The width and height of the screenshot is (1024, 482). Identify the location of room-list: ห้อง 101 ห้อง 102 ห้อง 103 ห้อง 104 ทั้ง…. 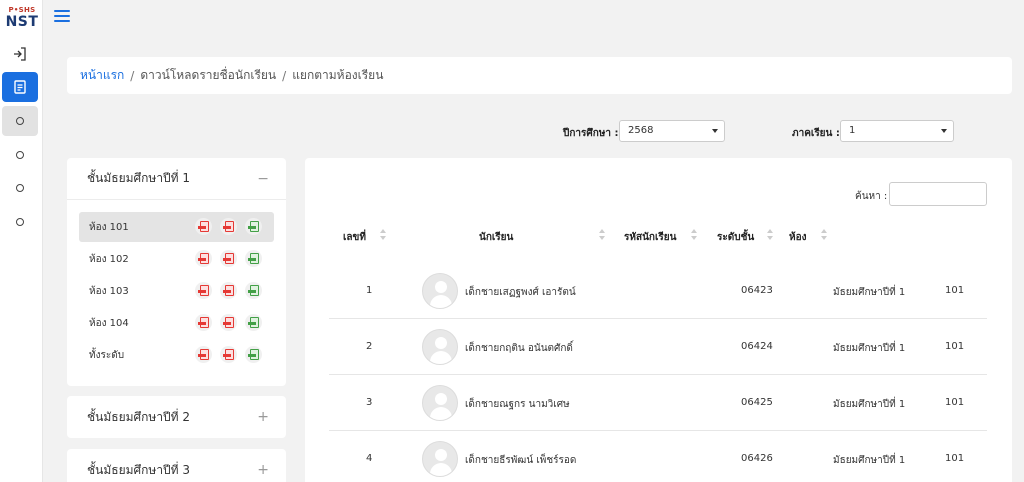
(176, 289).